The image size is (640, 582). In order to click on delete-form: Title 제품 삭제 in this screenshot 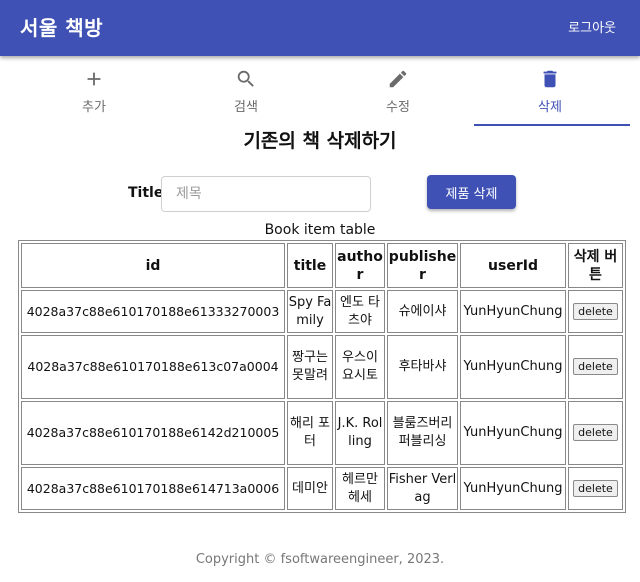, I will do `click(320, 195)`.